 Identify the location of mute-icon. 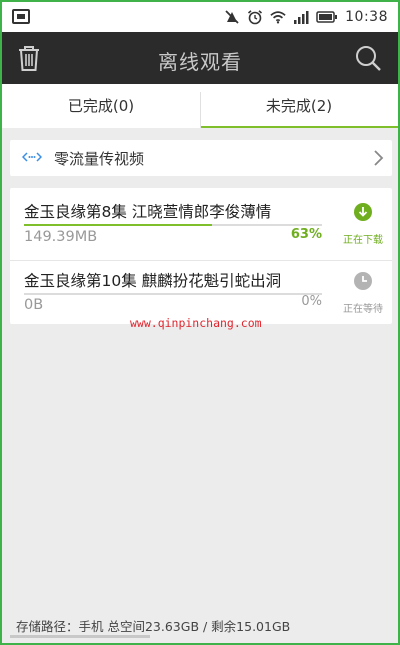
(232, 17).